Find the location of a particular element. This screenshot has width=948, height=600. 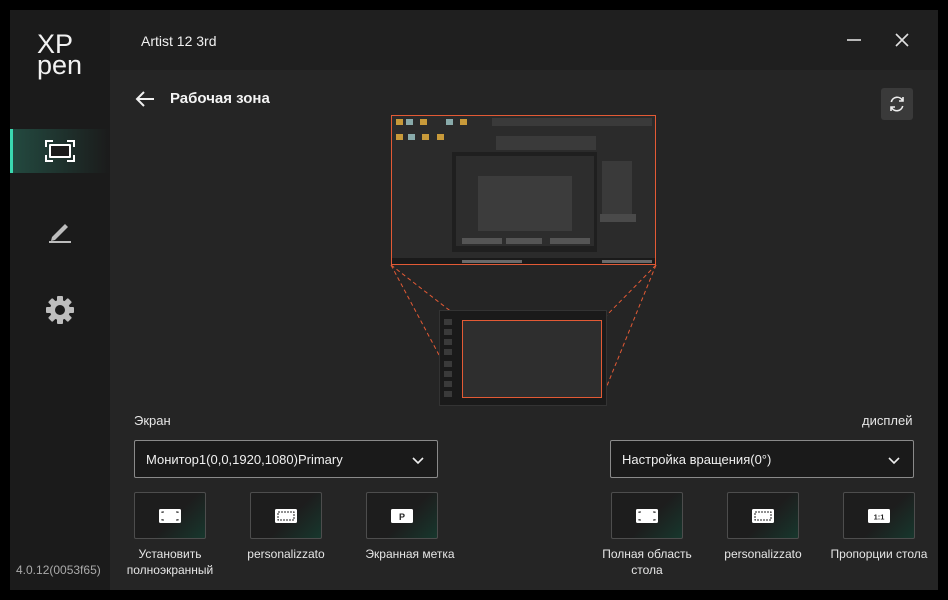

minimize-button is located at coordinates (854, 40).